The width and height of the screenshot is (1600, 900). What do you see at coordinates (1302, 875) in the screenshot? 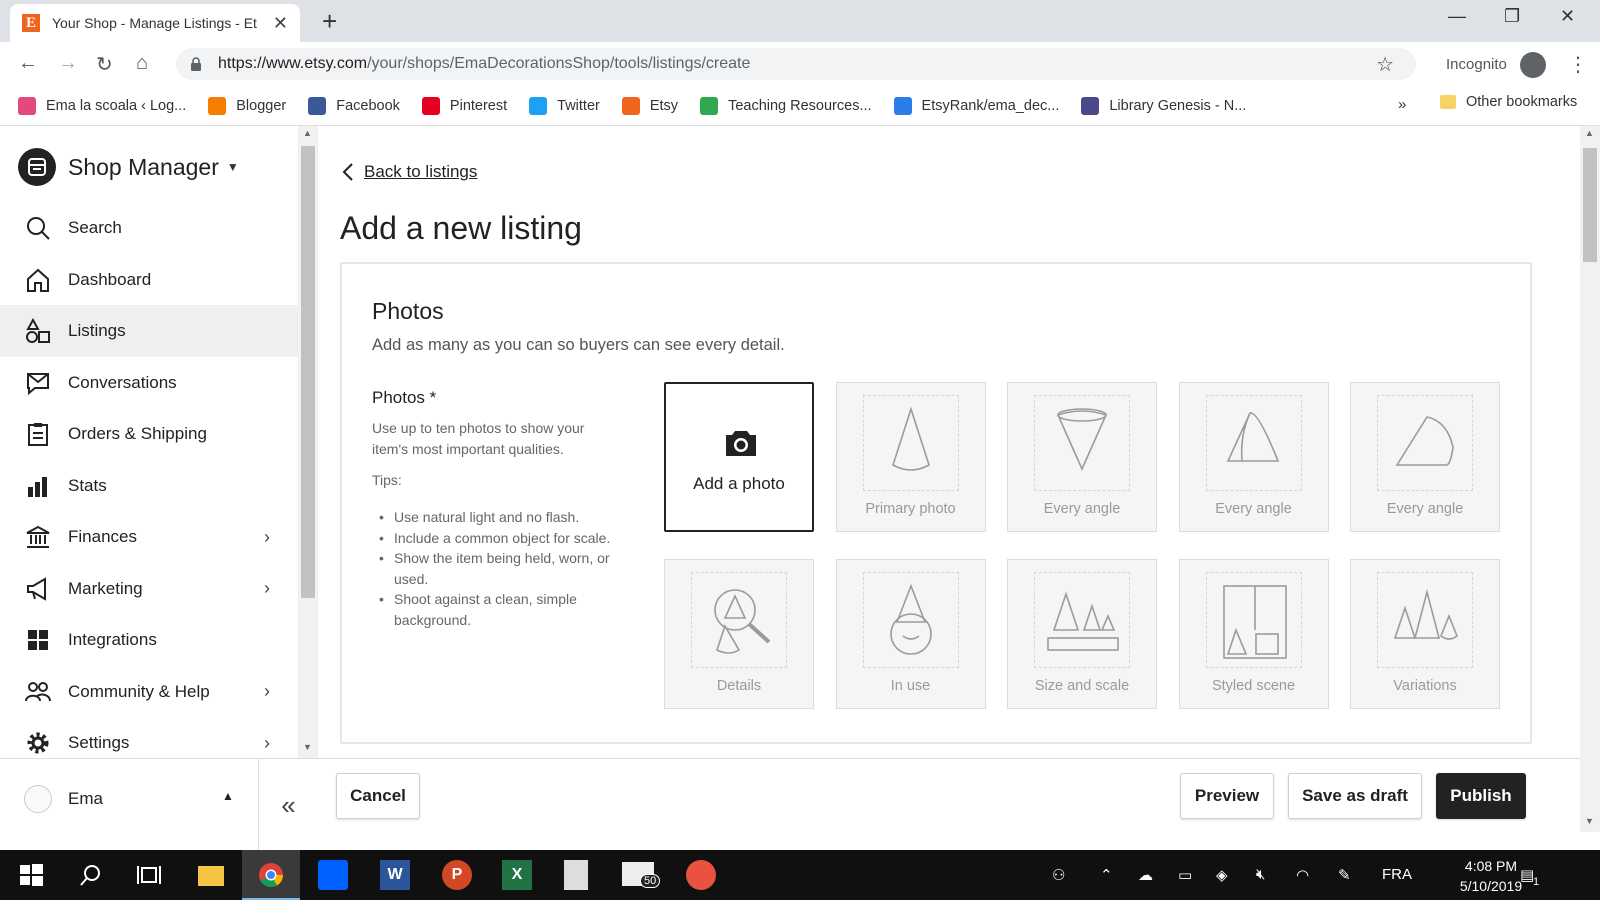
I see `wifi-icon: ◠` at bounding box center [1302, 875].